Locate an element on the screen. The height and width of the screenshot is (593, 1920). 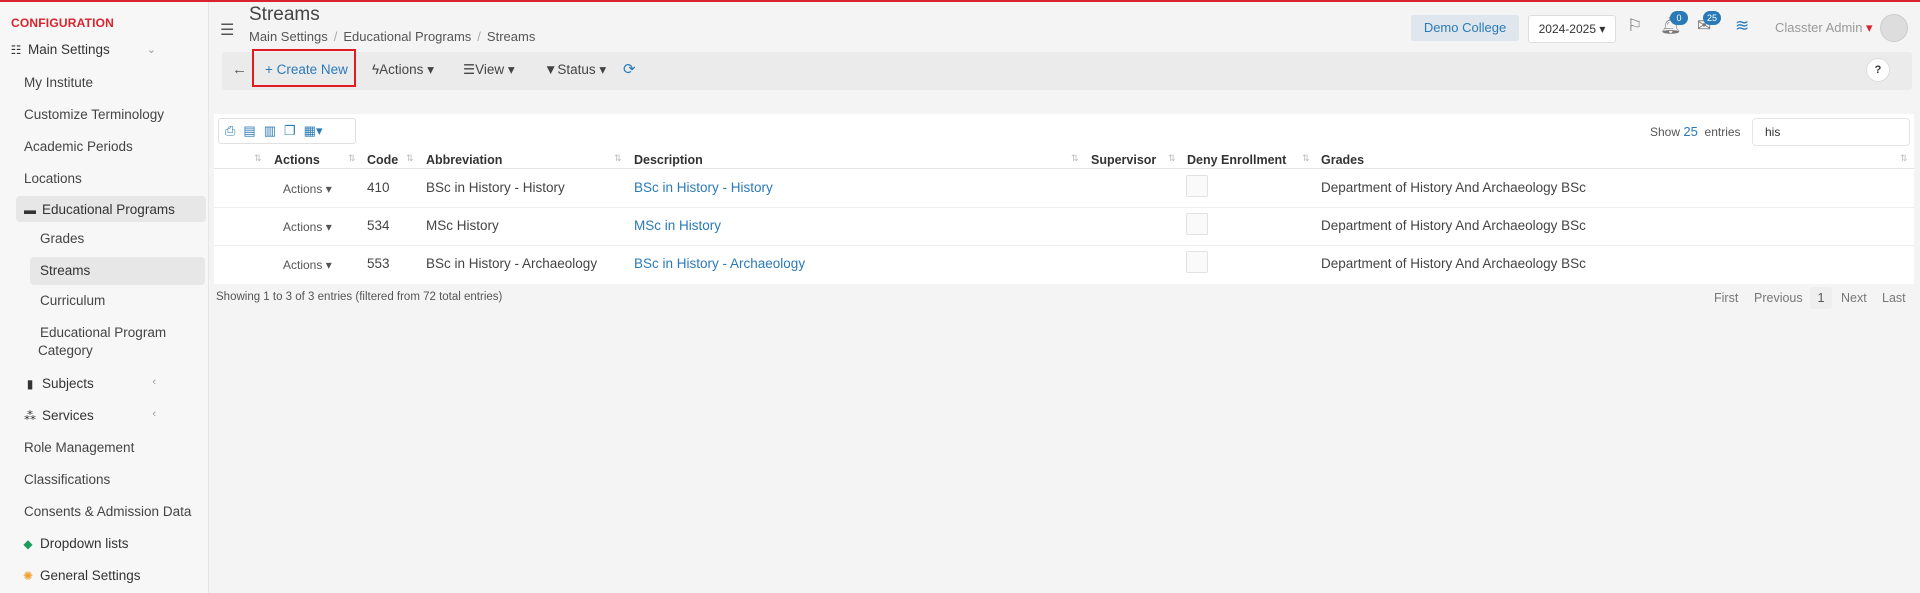
sidebar-item-my-institute: My Institute is located at coordinates (58, 83).